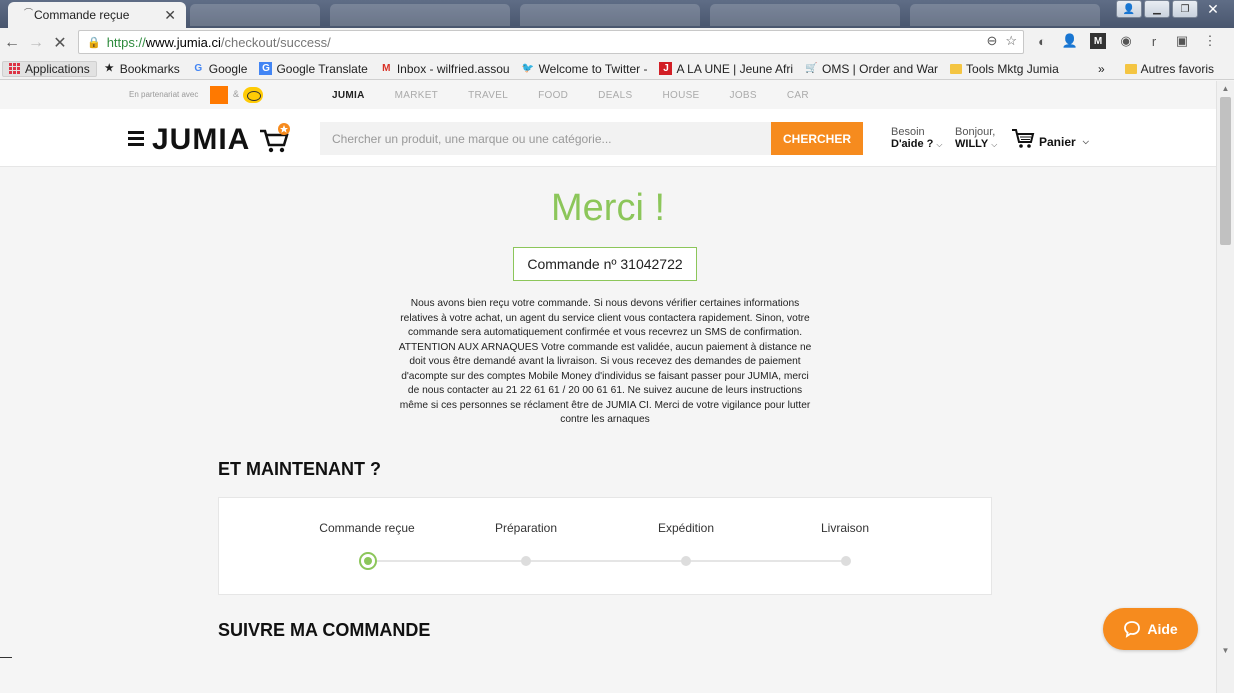 This screenshot has height=693, width=1234. I want to click on vertical-food: FOOD, so click(553, 95).